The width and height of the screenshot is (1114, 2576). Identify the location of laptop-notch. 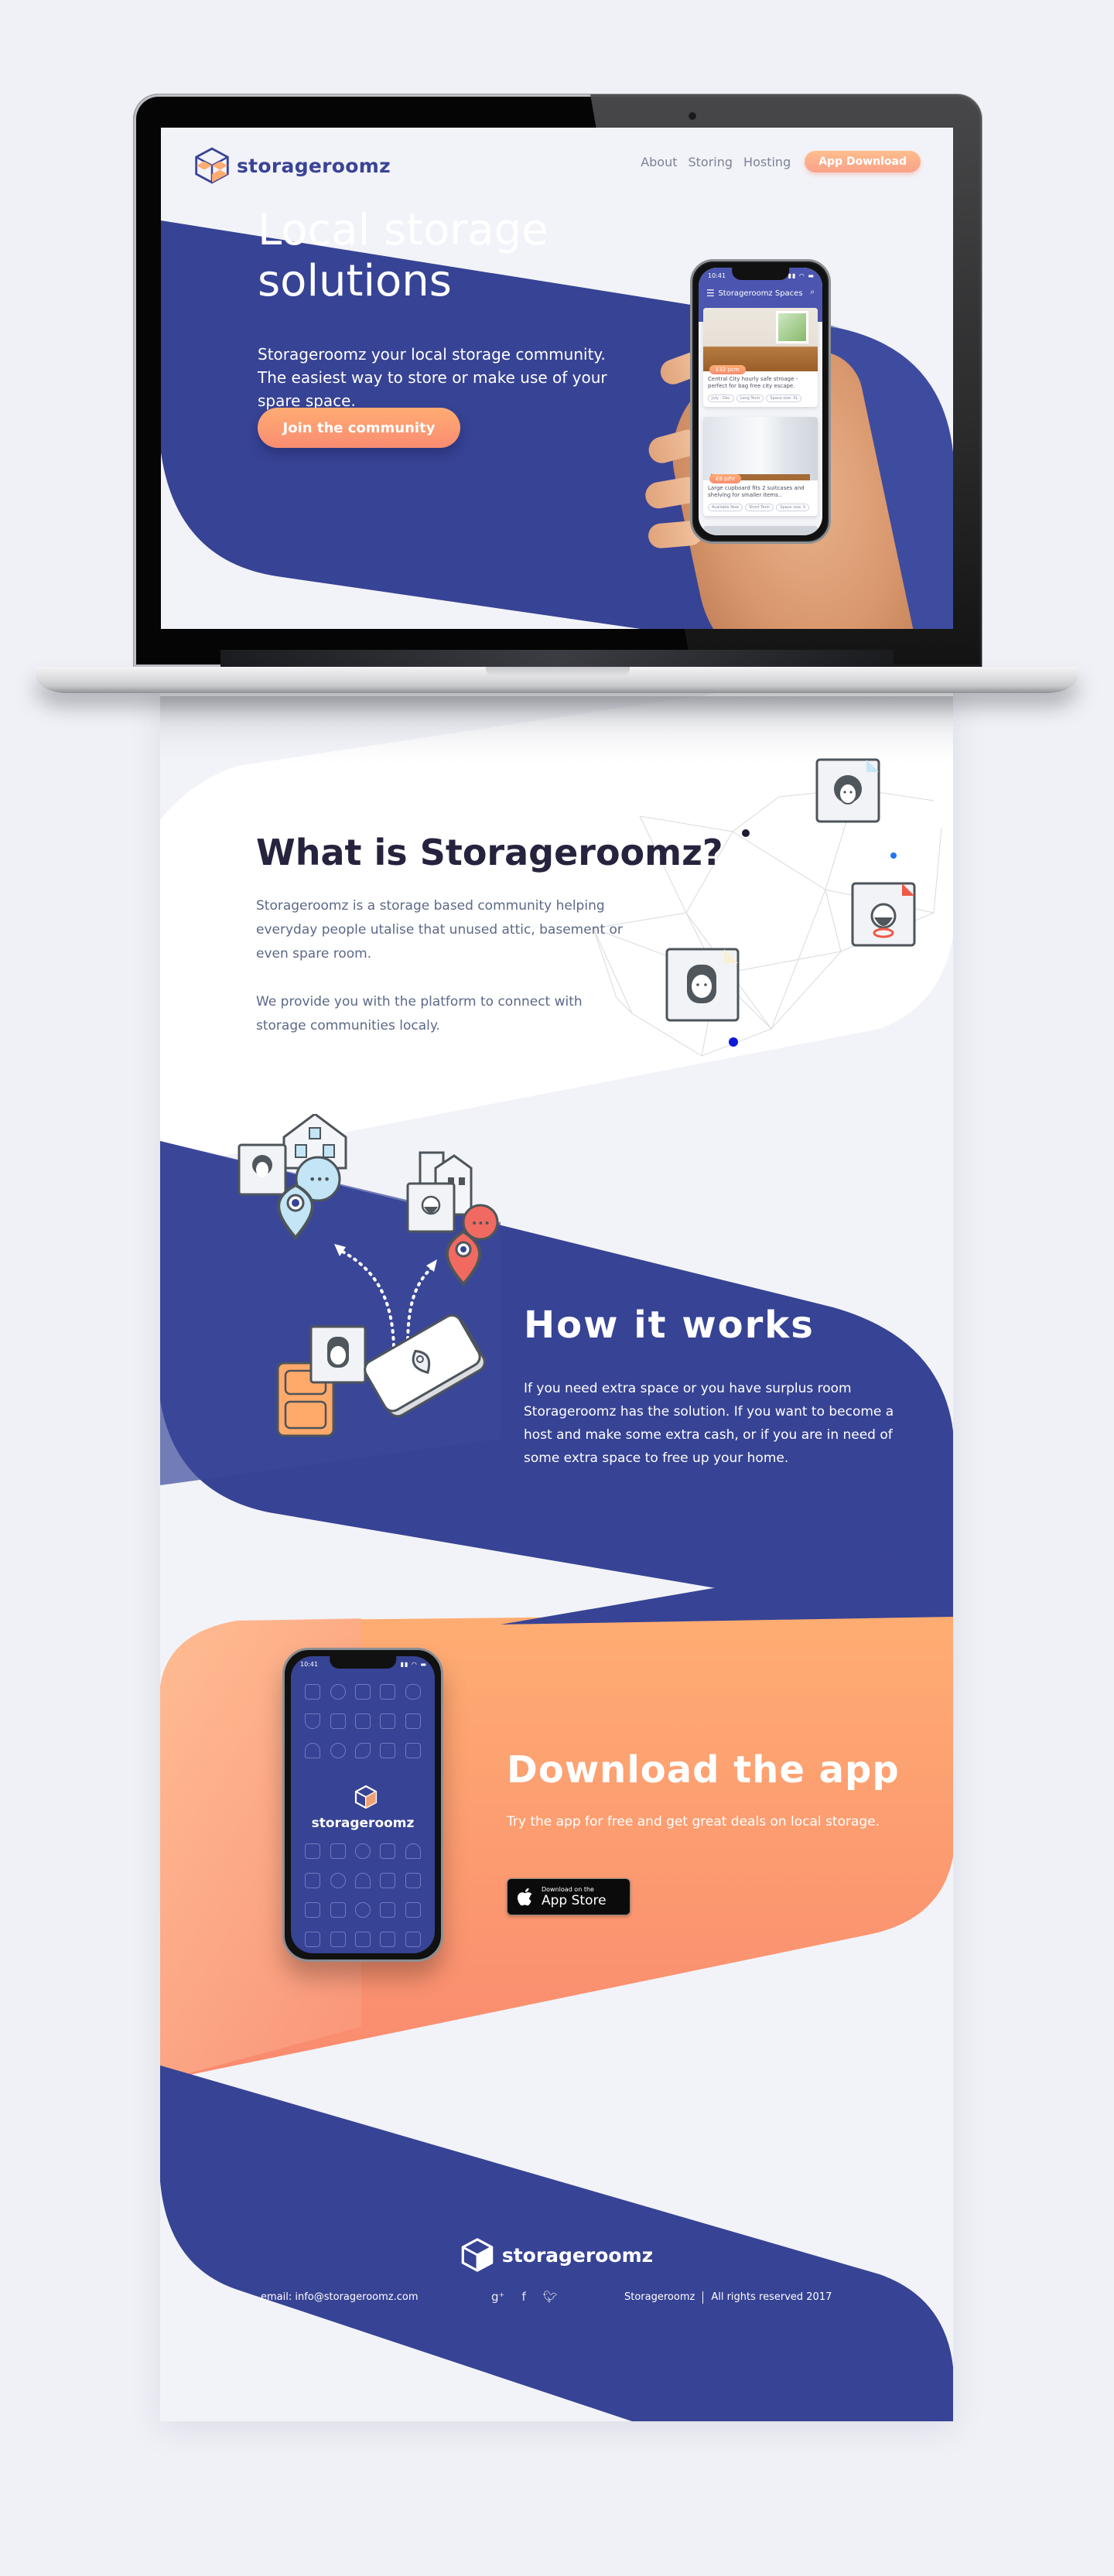
(558, 671).